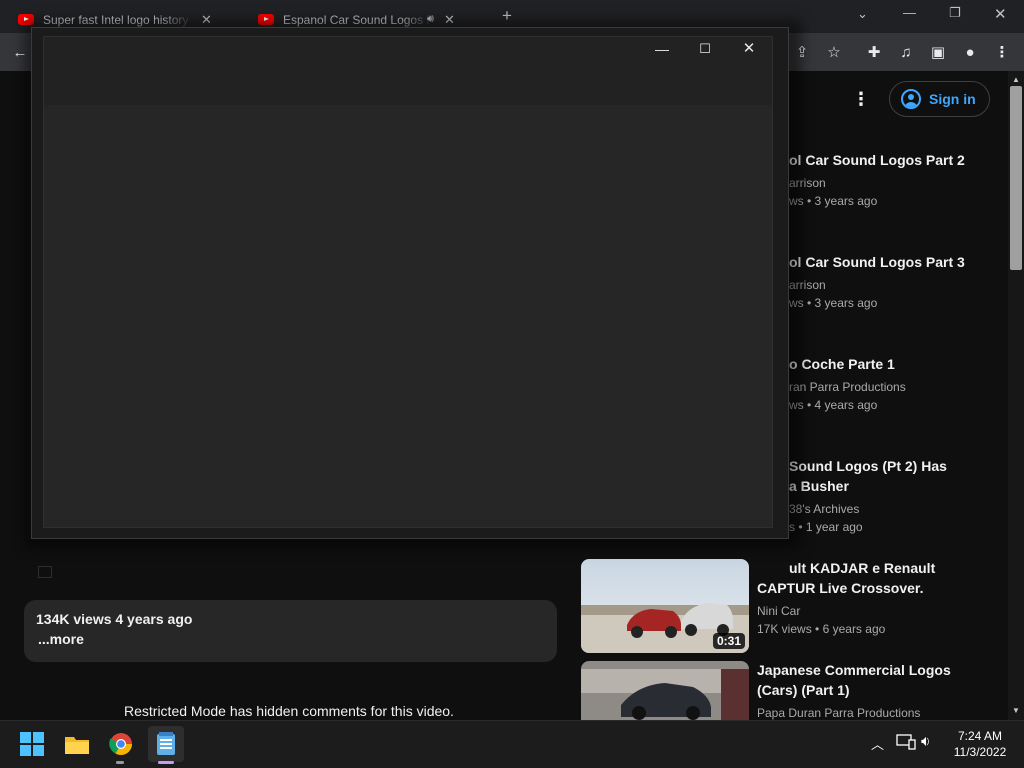  What do you see at coordinates (45, 572) in the screenshot?
I see `checkbox-icon` at bounding box center [45, 572].